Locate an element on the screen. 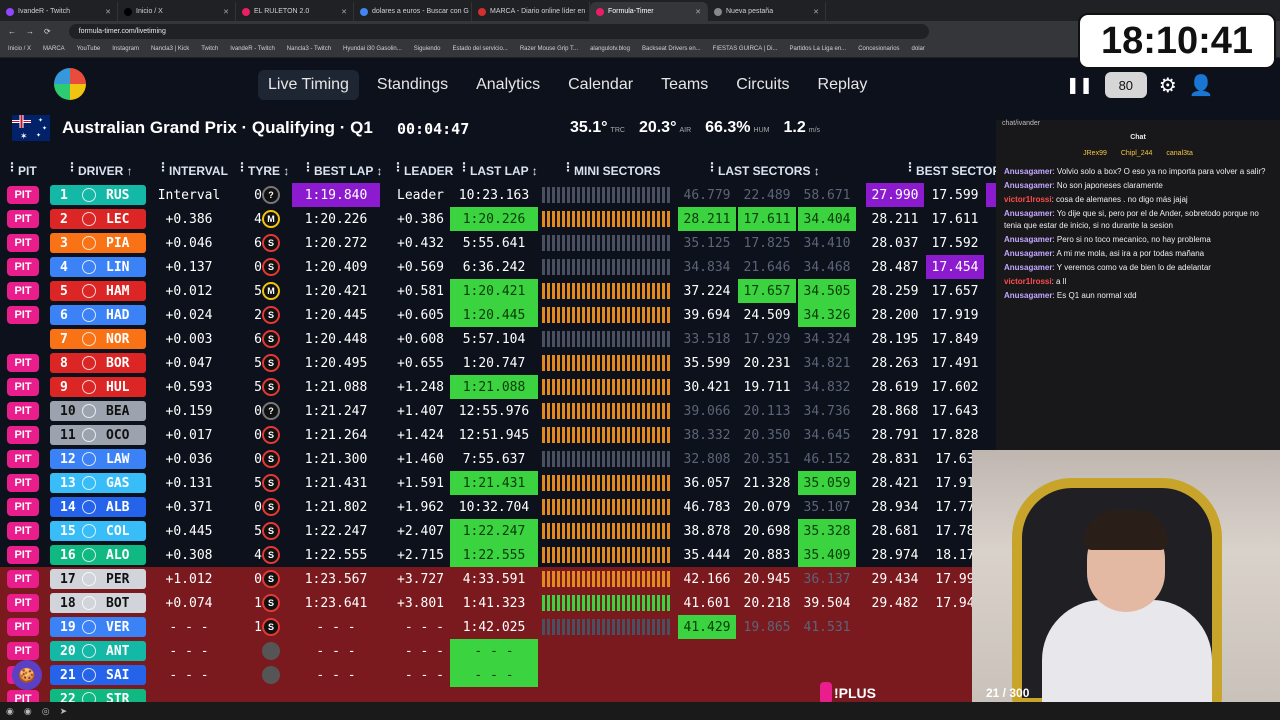 This screenshot has height=720, width=1280. bookmark-item: YouTube is located at coordinates (89, 49).